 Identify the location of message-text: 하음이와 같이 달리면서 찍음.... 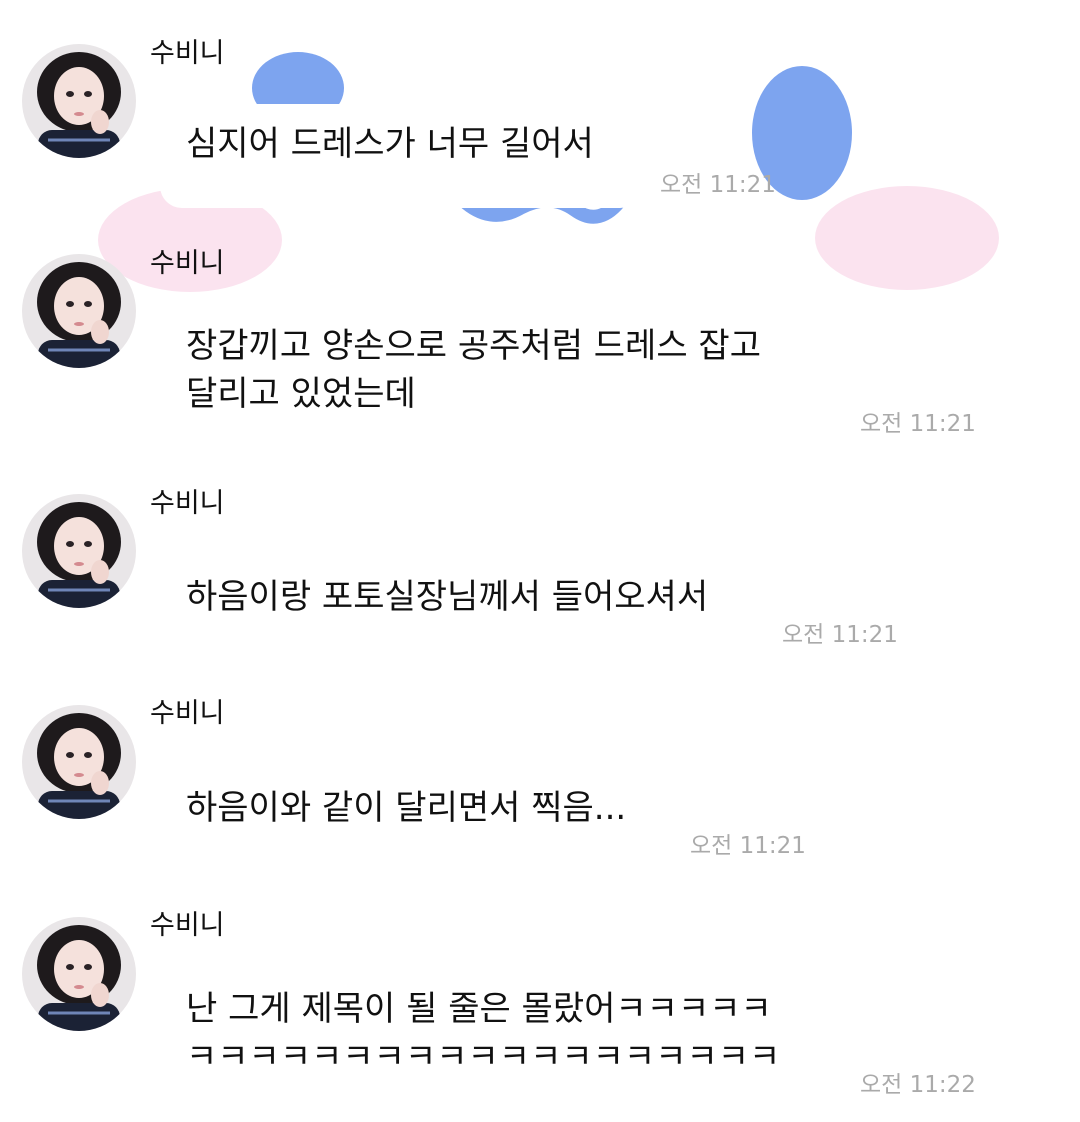
(406, 808).